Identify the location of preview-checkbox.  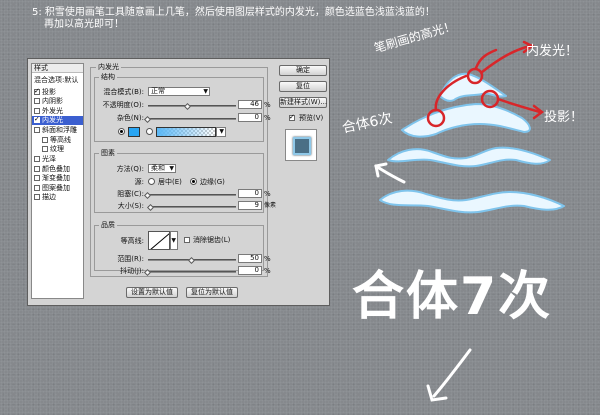
(292, 117).